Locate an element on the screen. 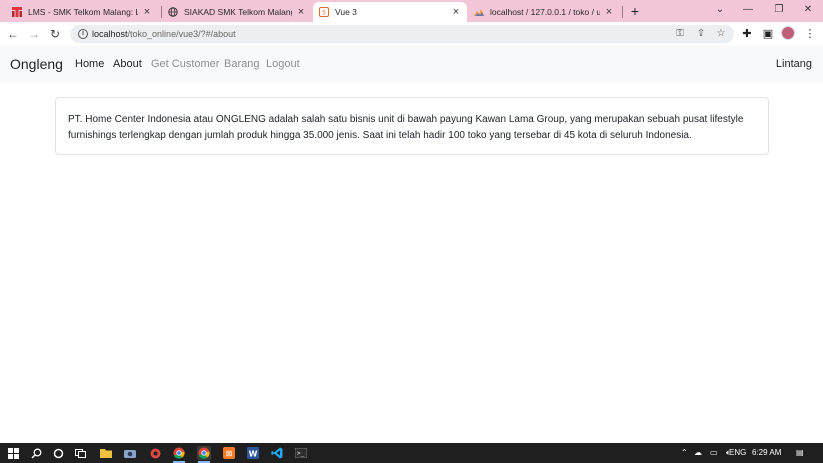 Image resolution: width=823 pixels, height=463 pixels. tab-lms: LMS - SMK Telkom Malang: Log × is located at coordinates (82, 12).